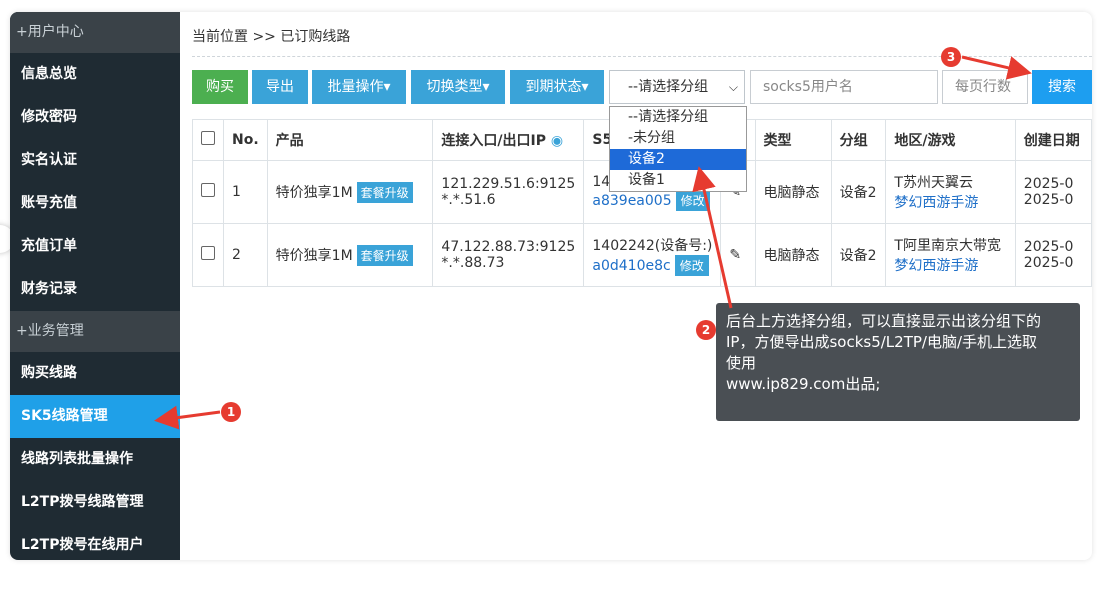  Describe the element at coordinates (706, 330) in the screenshot. I see `annotation-badge-2: 2` at that location.